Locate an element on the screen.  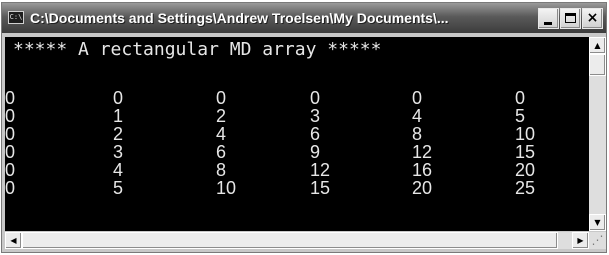
minimize-button is located at coordinates (548, 18).